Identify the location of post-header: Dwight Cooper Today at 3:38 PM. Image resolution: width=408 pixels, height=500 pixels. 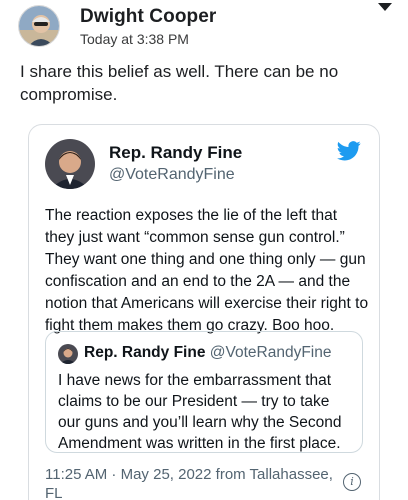
(208, 26).